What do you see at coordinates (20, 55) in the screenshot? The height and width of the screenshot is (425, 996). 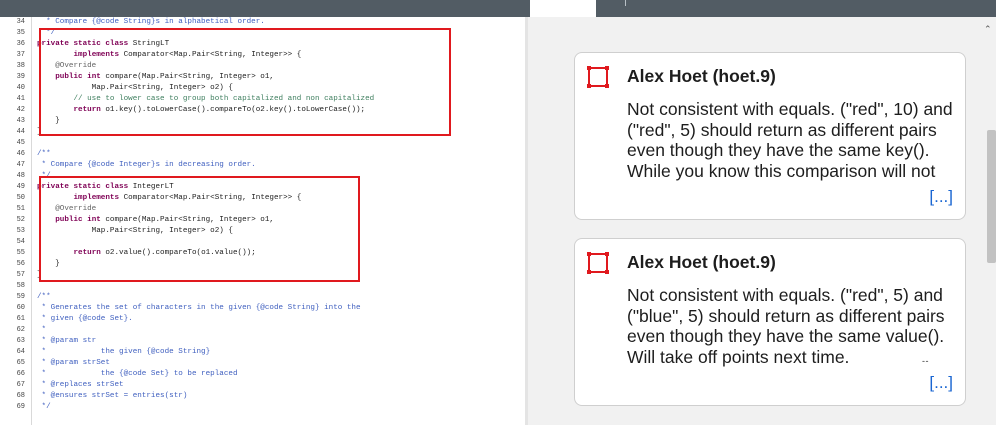 I see `line-number: 37` at bounding box center [20, 55].